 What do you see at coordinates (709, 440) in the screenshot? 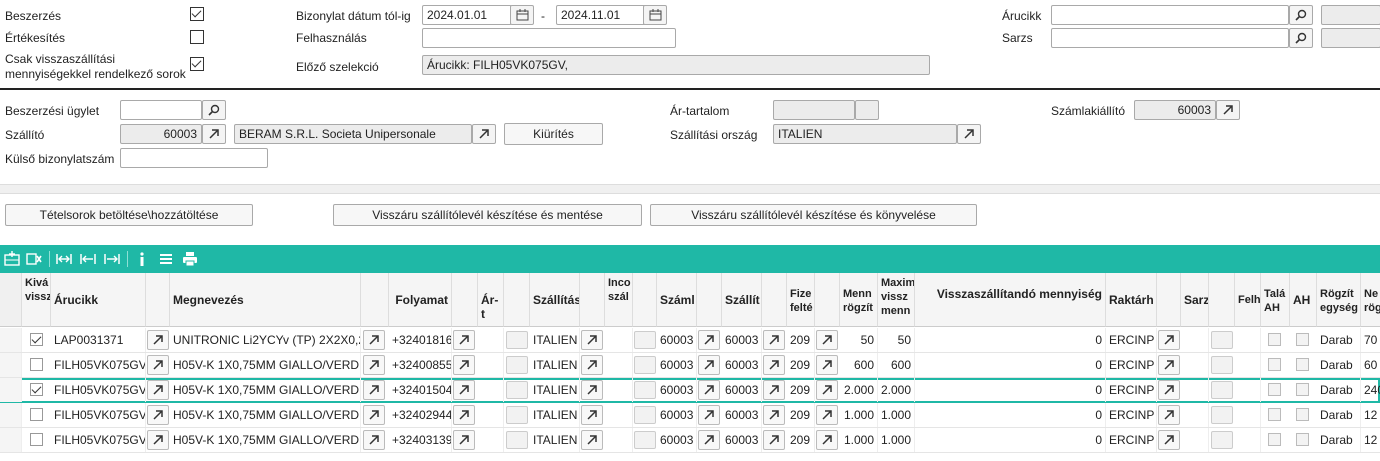
I see `szamla-open-button` at bounding box center [709, 440].